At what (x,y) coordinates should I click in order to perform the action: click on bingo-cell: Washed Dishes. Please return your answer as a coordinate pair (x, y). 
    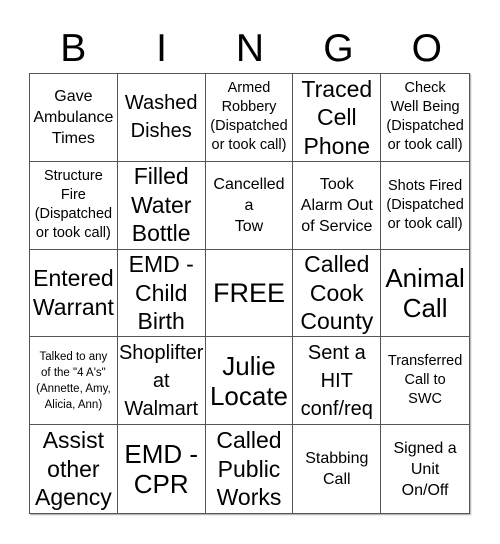
    Looking at the image, I should click on (161, 118).